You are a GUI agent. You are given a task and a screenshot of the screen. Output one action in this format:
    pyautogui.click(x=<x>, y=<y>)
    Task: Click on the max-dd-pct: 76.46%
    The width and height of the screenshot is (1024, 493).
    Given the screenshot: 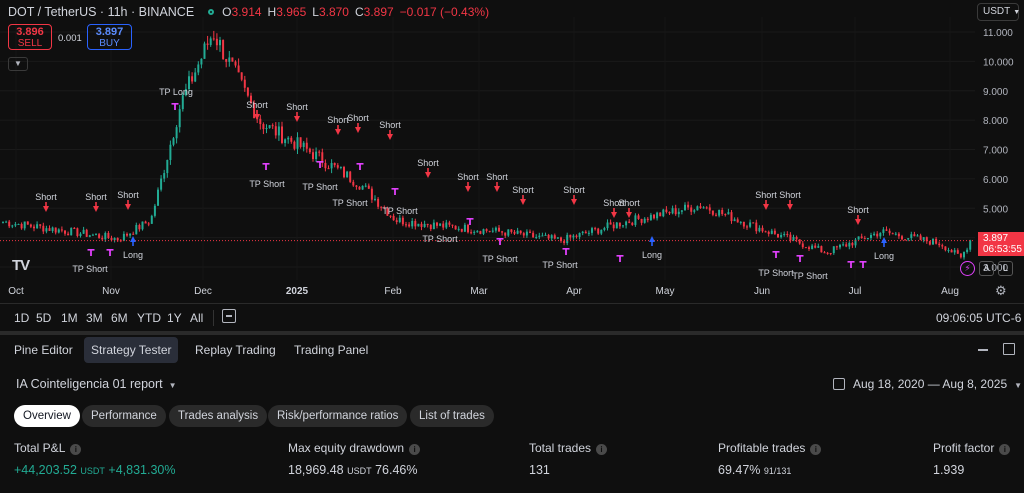 What is the action you would take?
    pyautogui.click(x=396, y=470)
    